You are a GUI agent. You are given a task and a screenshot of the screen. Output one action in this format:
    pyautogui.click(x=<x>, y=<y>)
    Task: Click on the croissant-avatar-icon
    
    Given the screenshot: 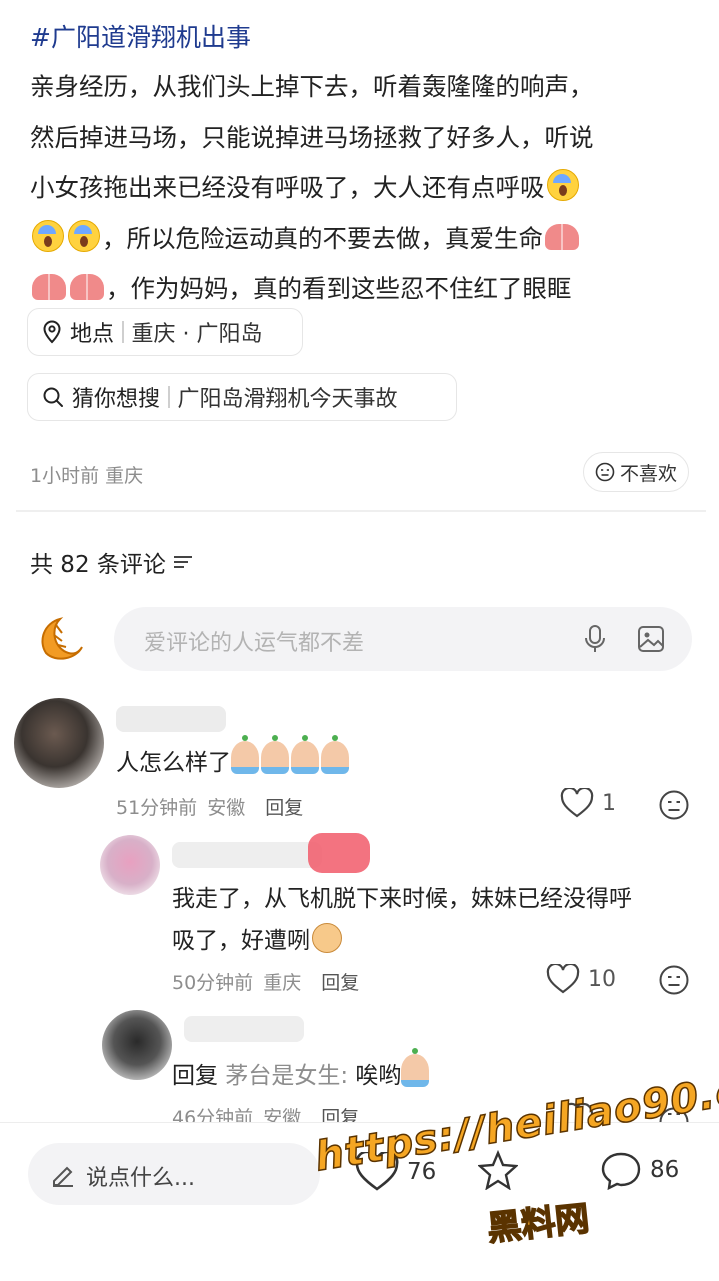 What is the action you would take?
    pyautogui.click(x=61, y=638)
    